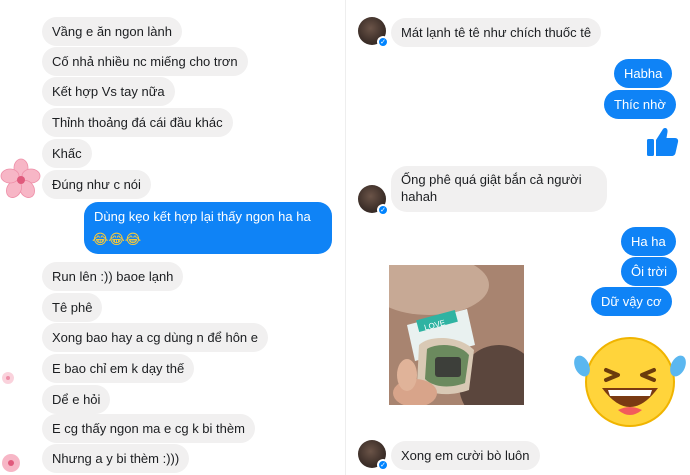  I want to click on message-text: Ôi trời, so click(649, 271).